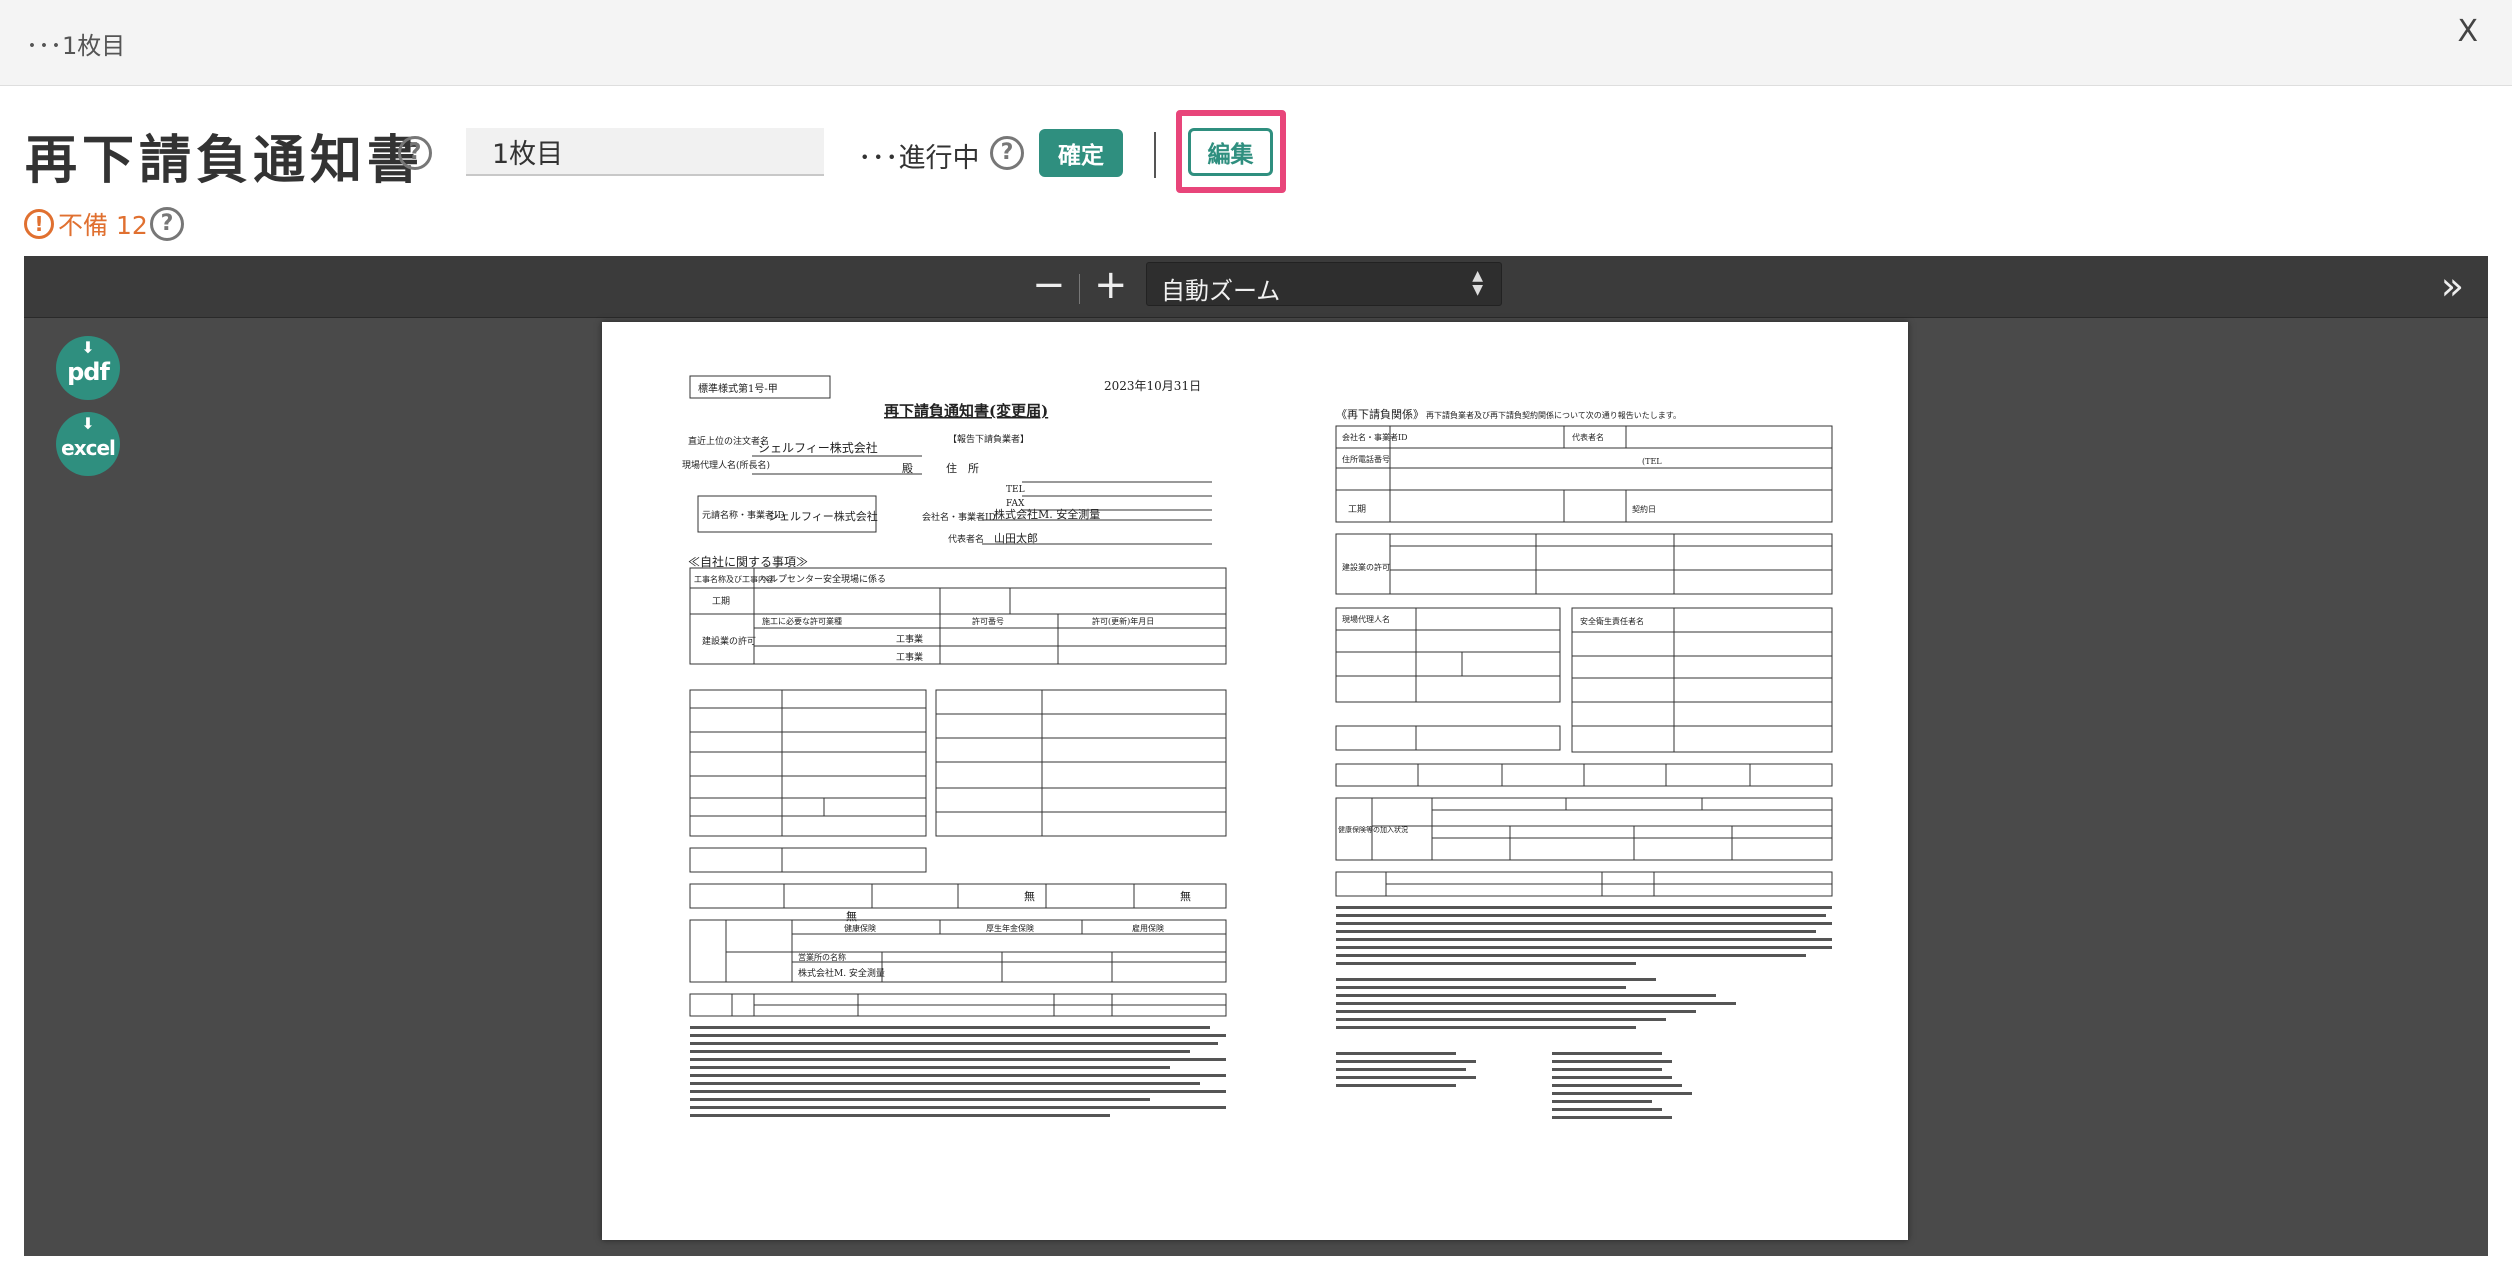 Image resolution: width=2512 pixels, height=1270 pixels. Describe the element at coordinates (1366, 619) in the screenshot. I see `form-right-agent-label: 現場代理人名` at that location.